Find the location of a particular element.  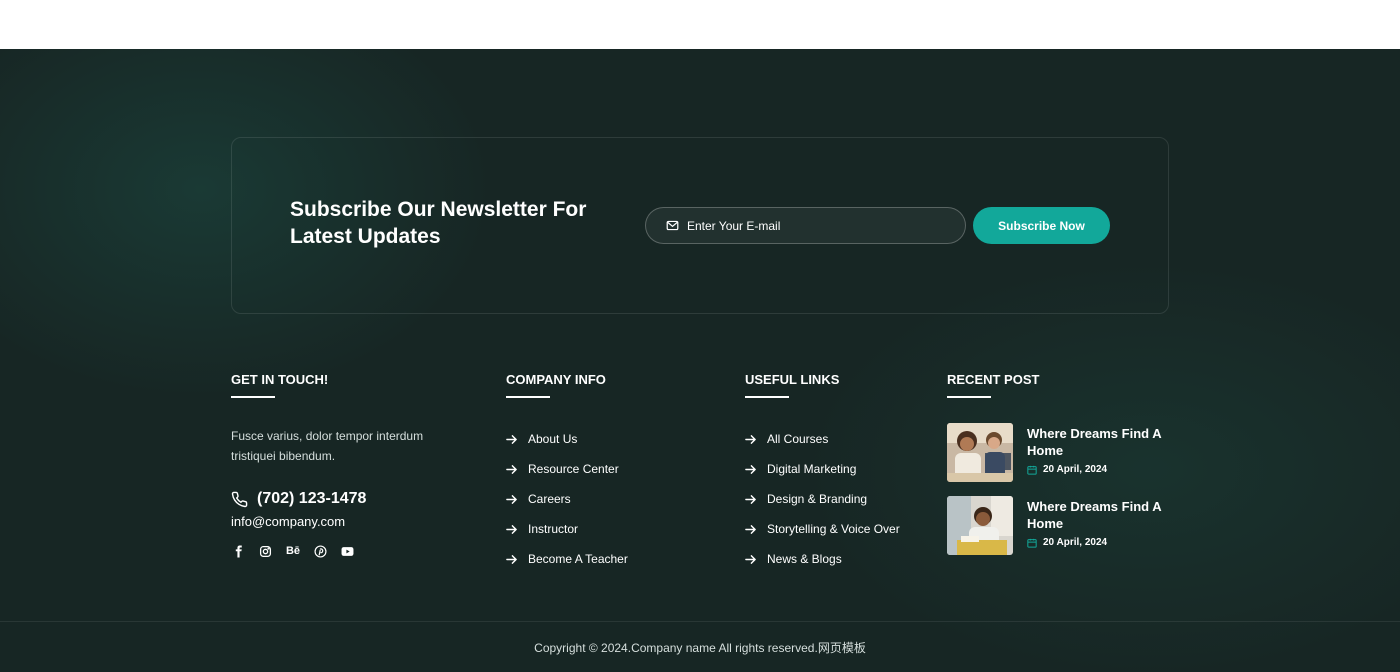

company-link-careers: Careers is located at coordinates (606, 499).